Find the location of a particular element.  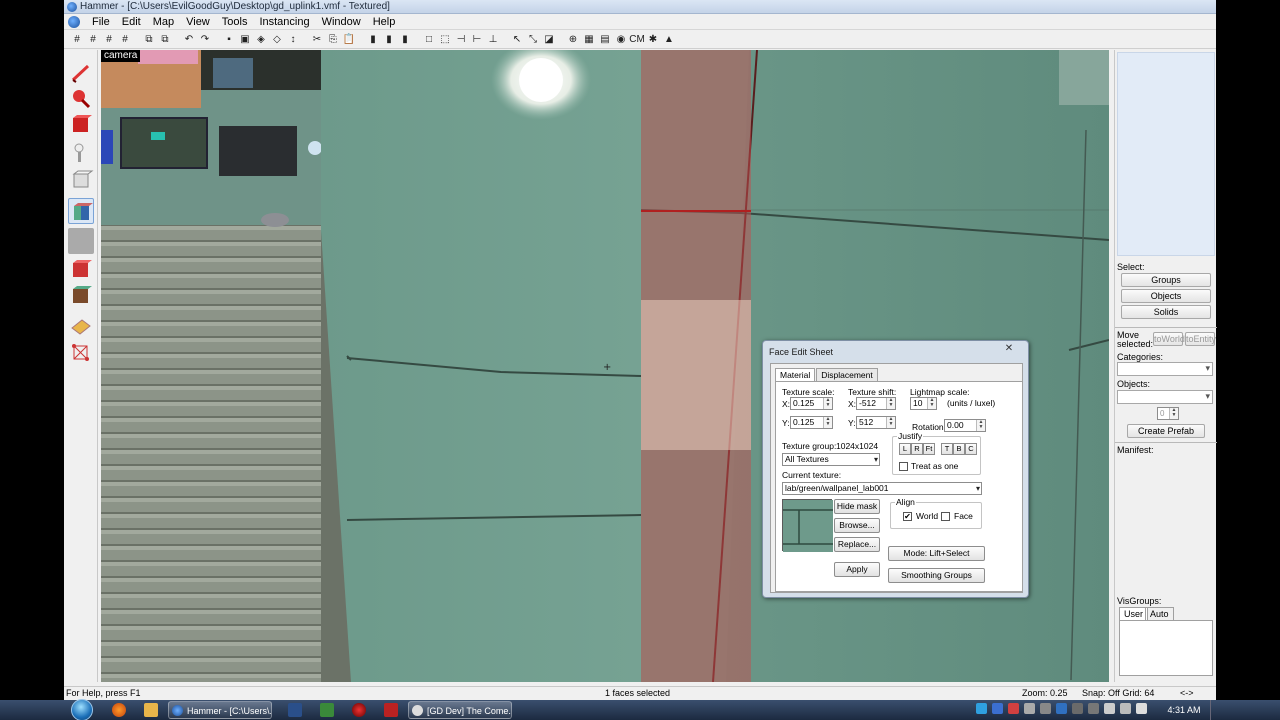

overlay-tool-icon is located at coordinates (81, 295).